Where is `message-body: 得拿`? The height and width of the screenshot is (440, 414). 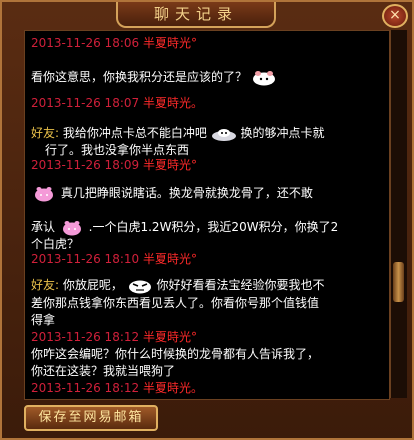
message-body: 得拿 is located at coordinates (43, 320).